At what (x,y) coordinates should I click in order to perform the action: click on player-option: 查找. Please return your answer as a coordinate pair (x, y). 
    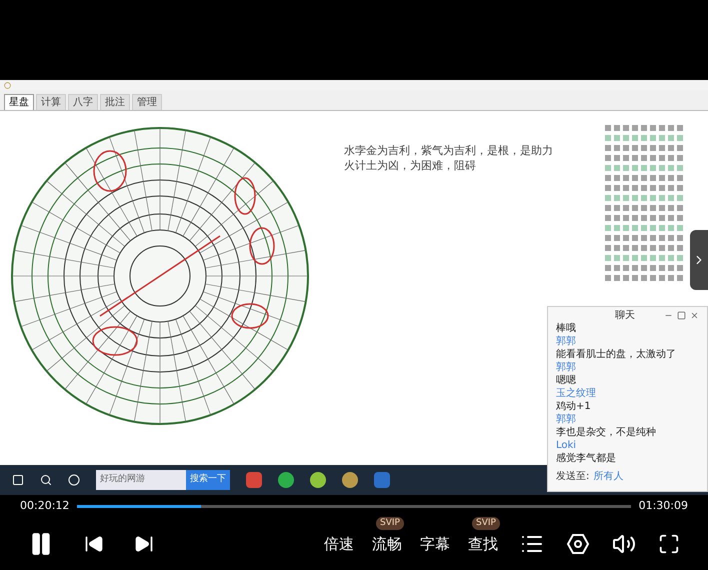
    Looking at the image, I should click on (483, 543).